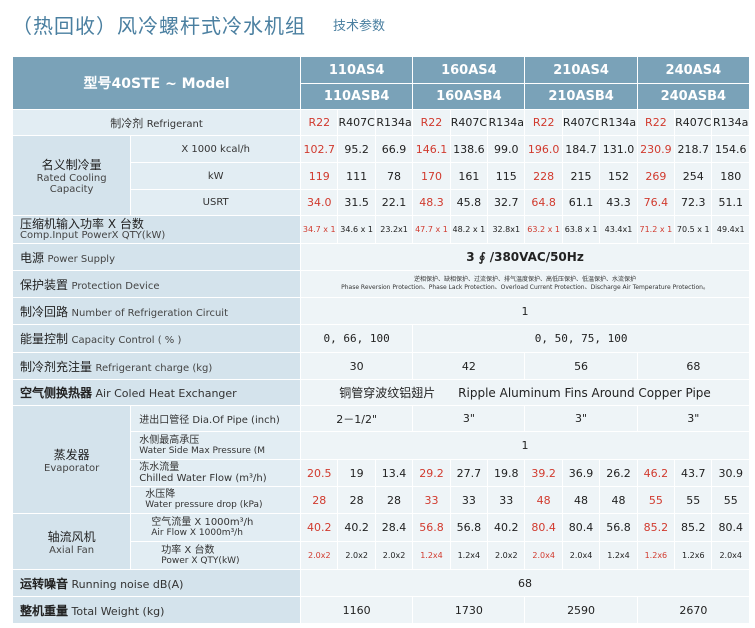 This screenshot has height=628, width=755. What do you see at coordinates (319, 527) in the screenshot?
I see `value-cell: 40.2` at bounding box center [319, 527].